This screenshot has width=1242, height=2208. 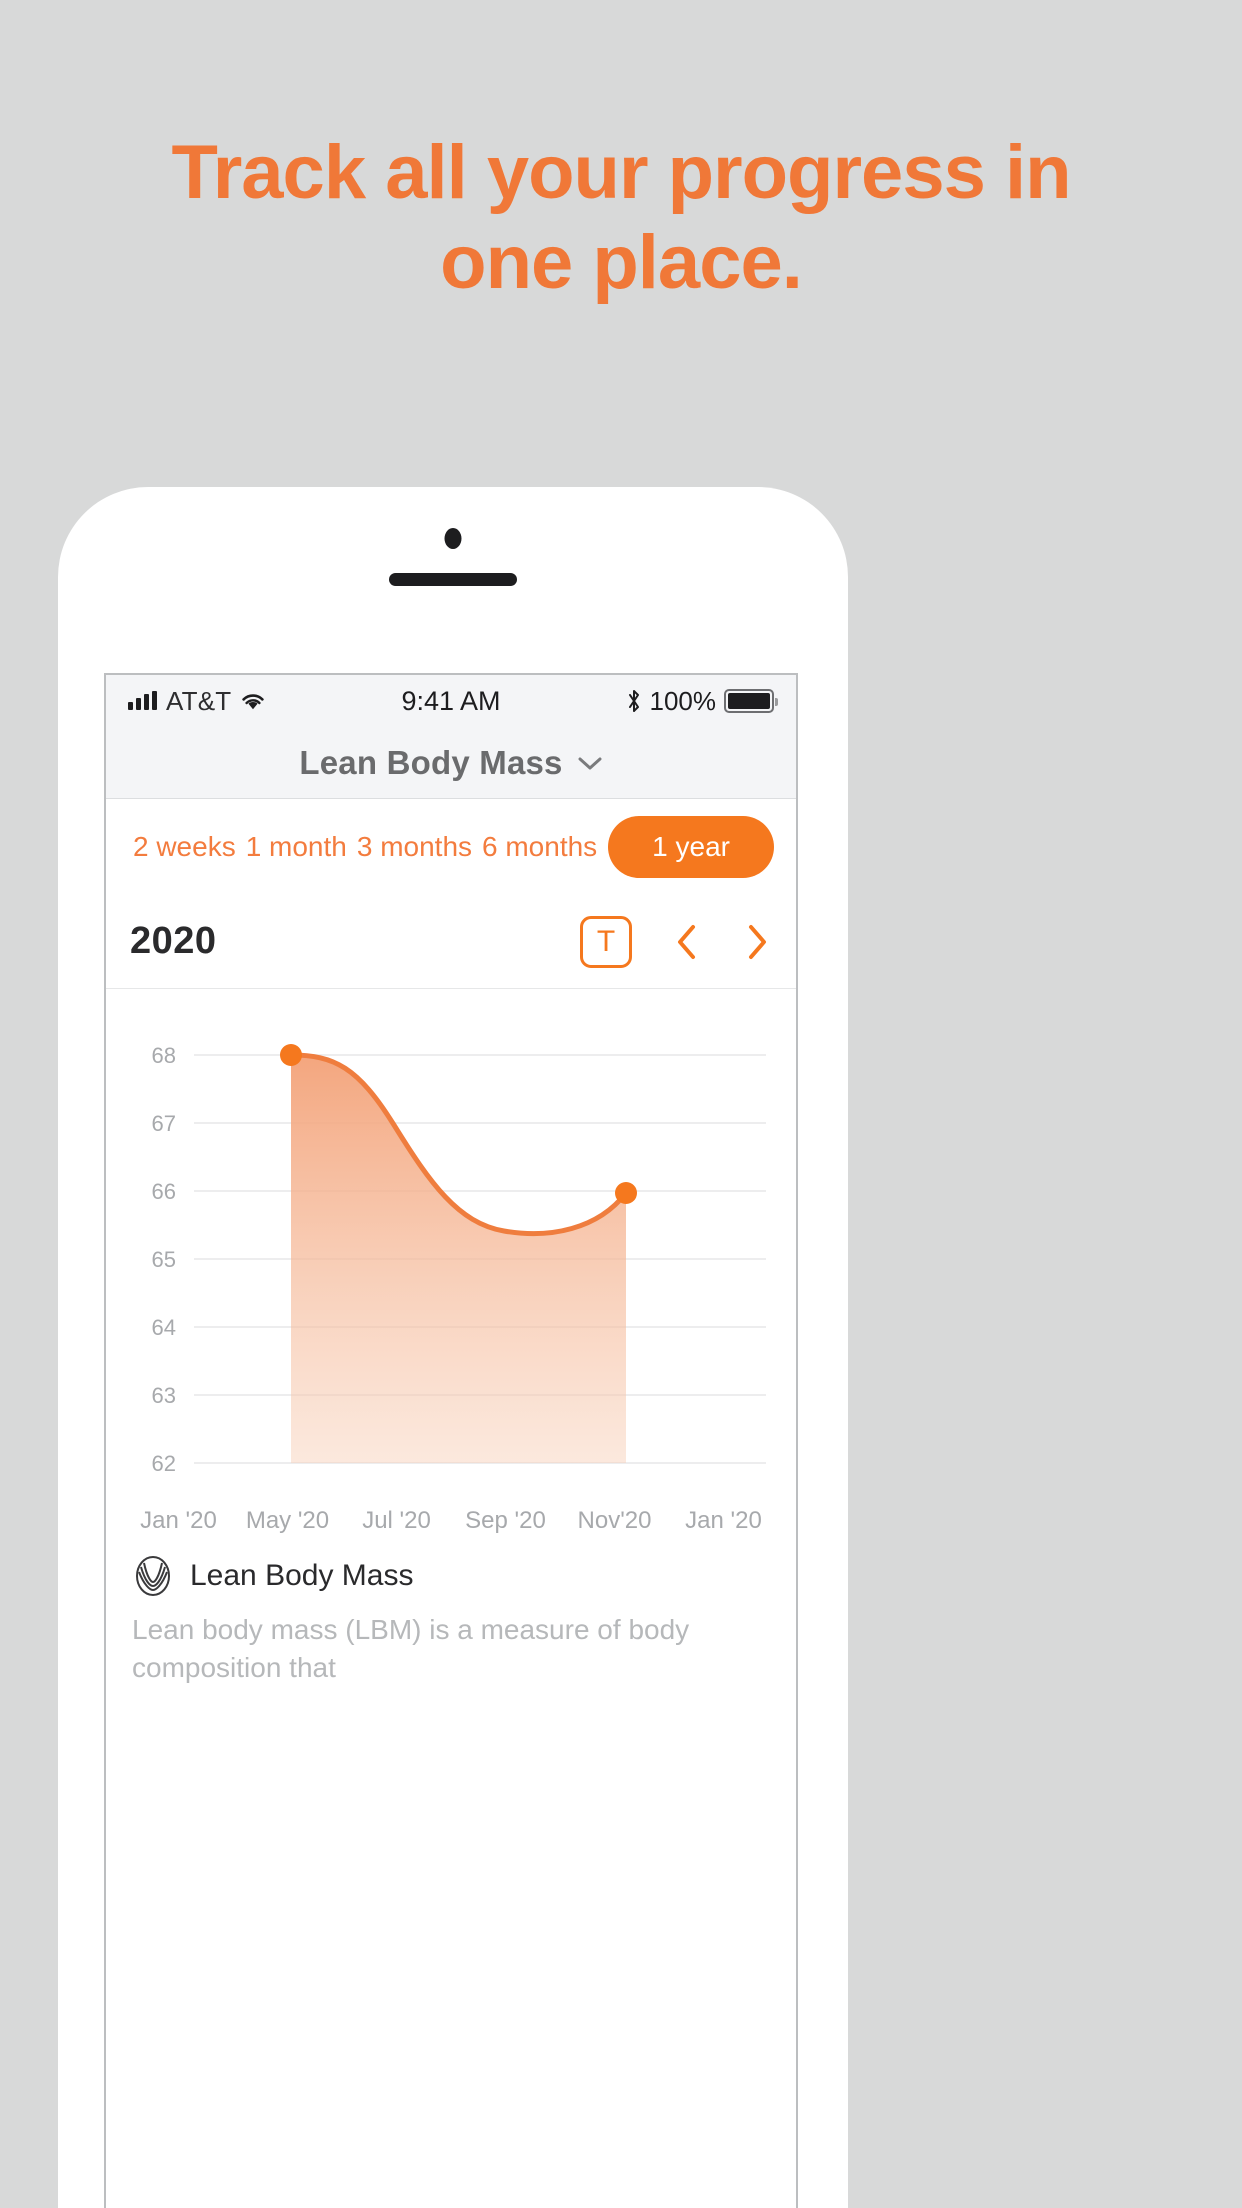 I want to click on x-tick-jan-20-end: Jan '20, so click(x=723, y=1520).